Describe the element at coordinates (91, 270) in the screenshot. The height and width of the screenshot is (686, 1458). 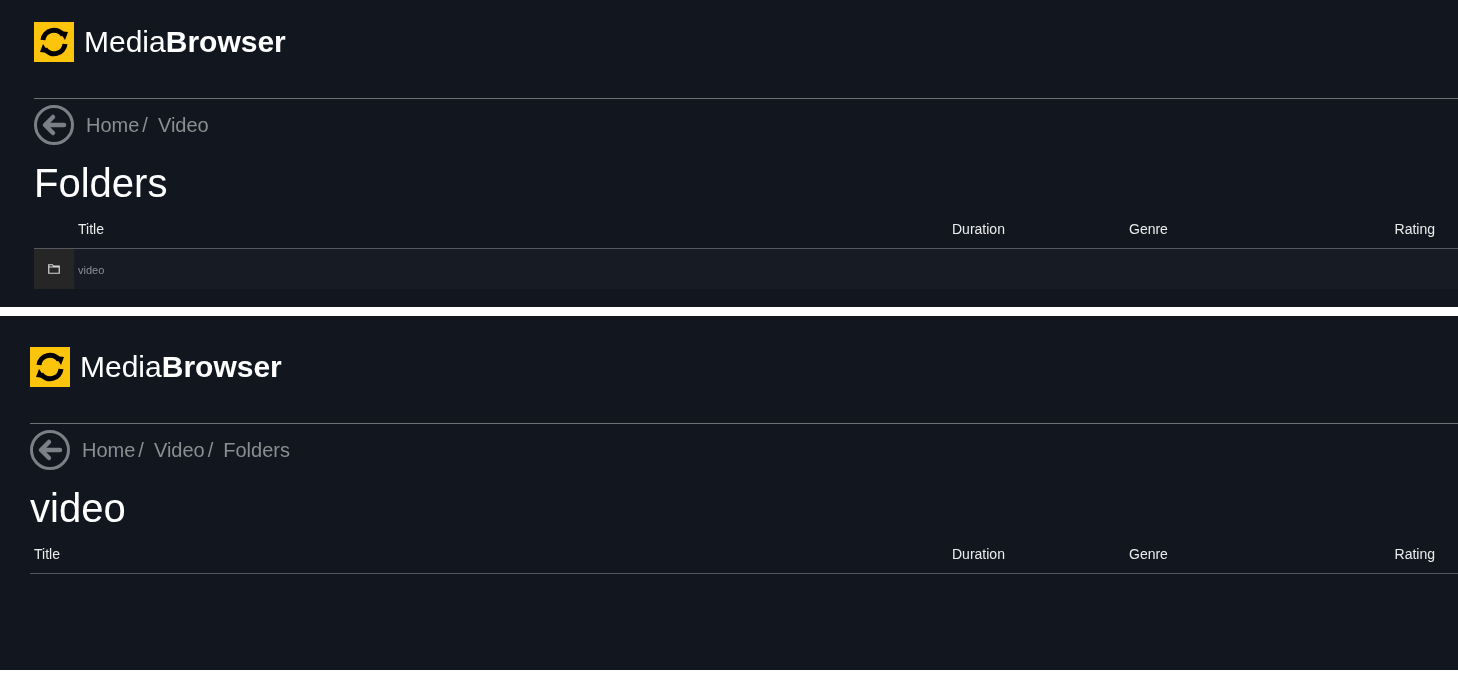
I see `row-title-link: video` at that location.